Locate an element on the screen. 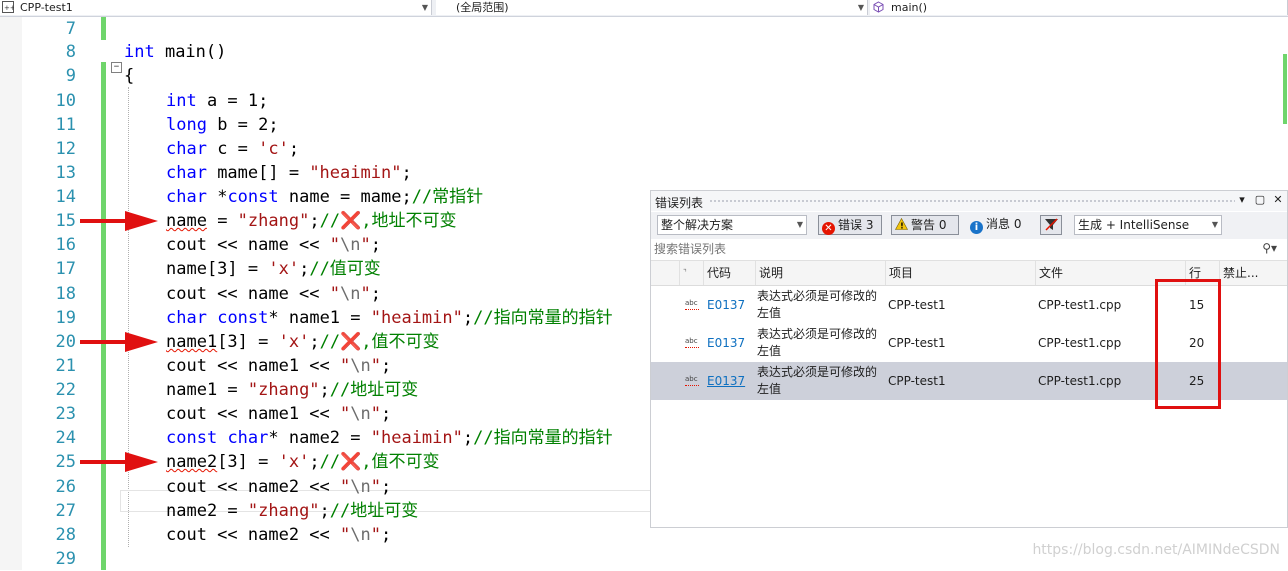 The image size is (1288, 571). maximize-icon: ▢ is located at coordinates (1260, 200).